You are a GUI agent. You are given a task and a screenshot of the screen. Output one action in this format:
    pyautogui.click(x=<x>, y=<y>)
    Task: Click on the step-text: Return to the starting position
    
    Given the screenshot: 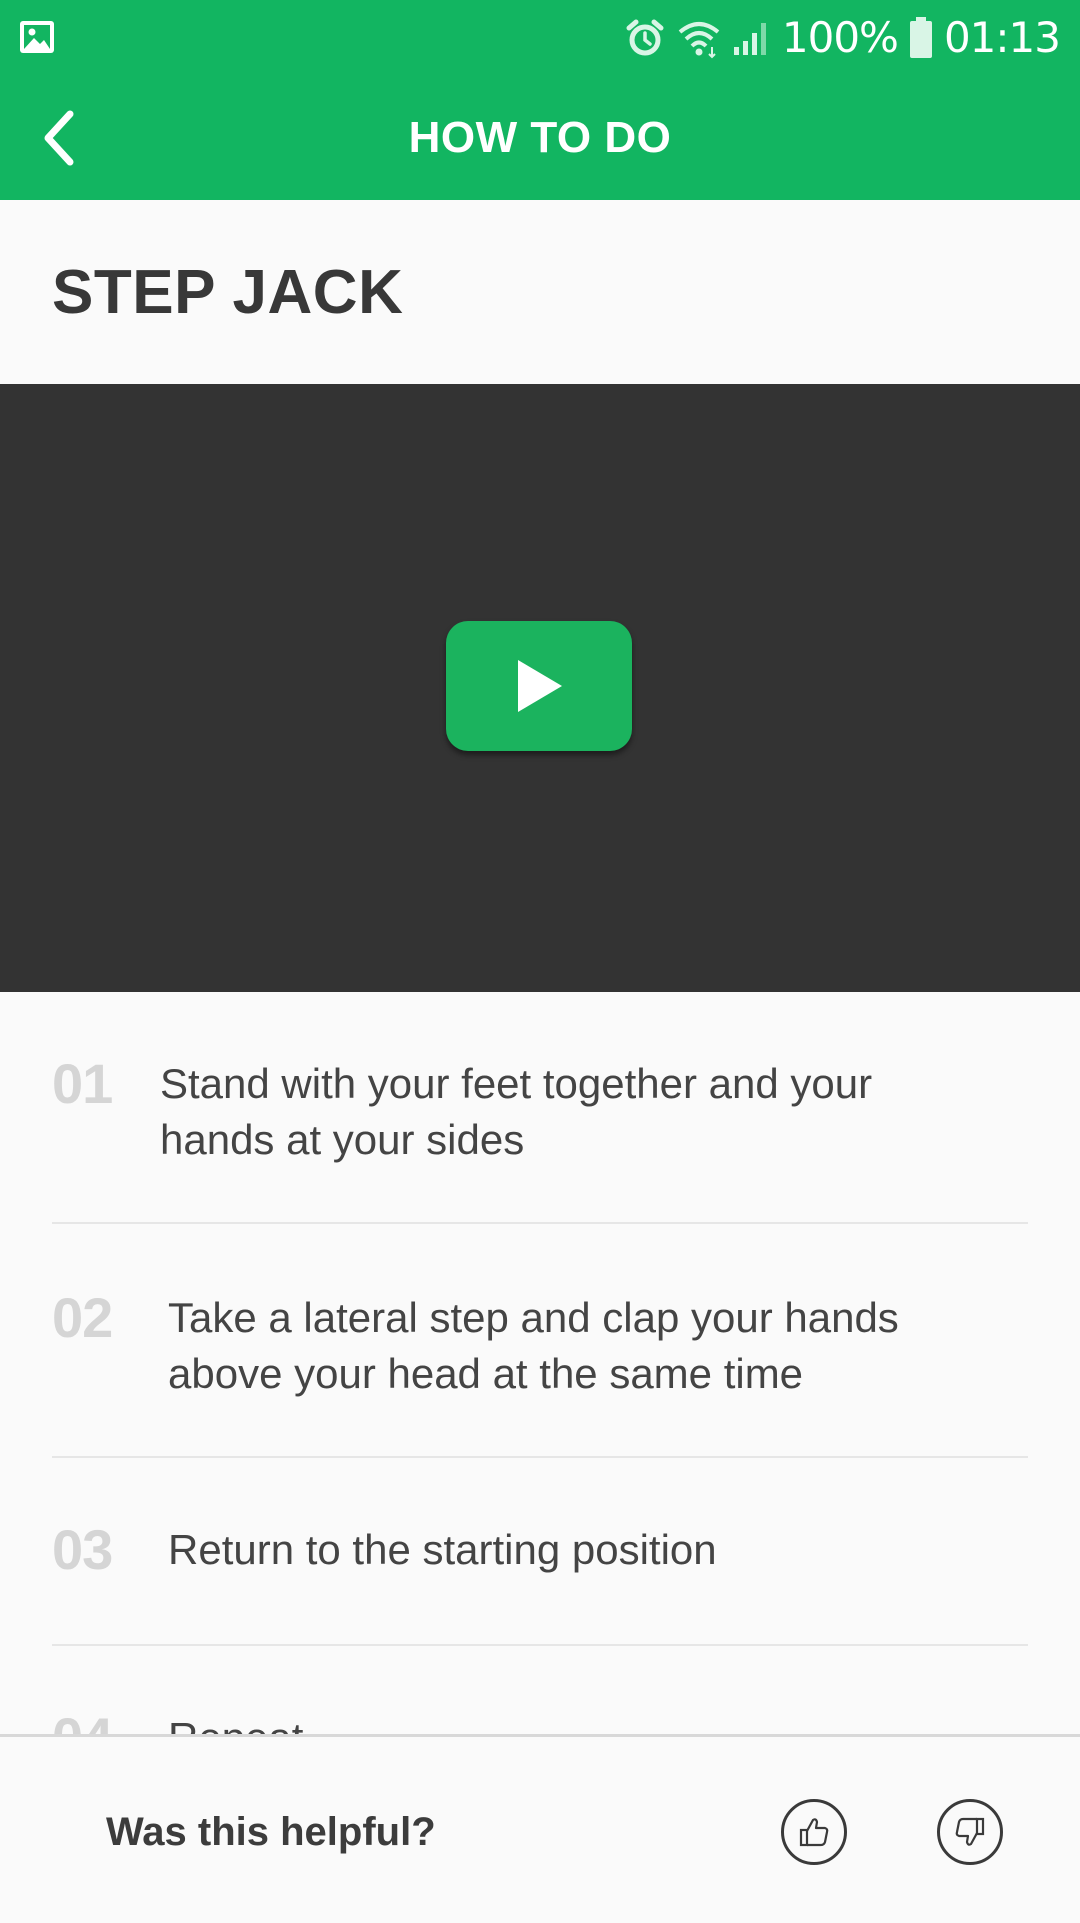 What is the action you would take?
    pyautogui.click(x=442, y=1549)
    